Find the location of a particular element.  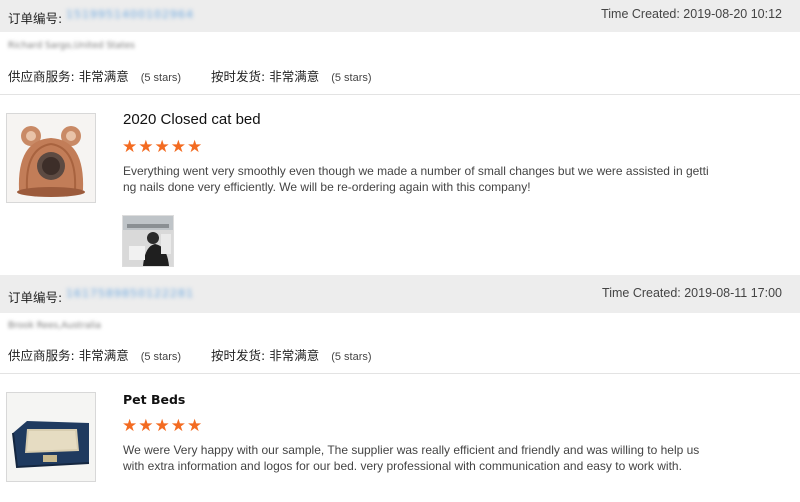

buyer-row: Richard Sargo,United States is located at coordinates (400, 45).